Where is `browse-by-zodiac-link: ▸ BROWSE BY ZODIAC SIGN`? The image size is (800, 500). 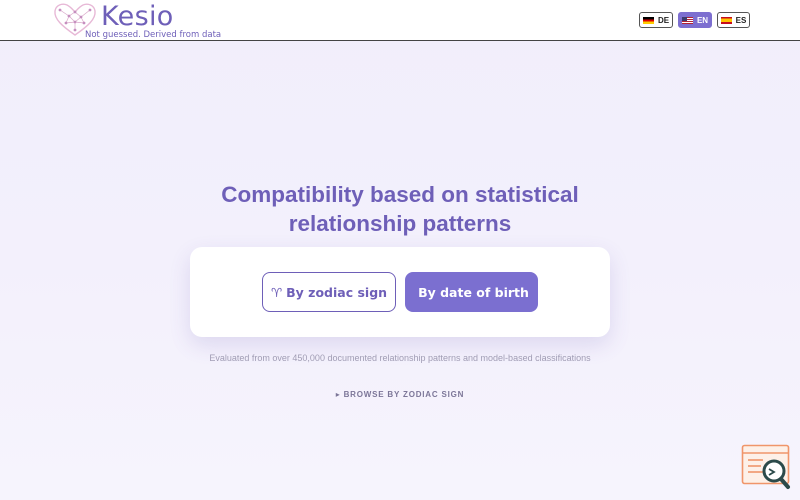 browse-by-zodiac-link: ▸ BROWSE BY ZODIAC SIGN is located at coordinates (400, 394).